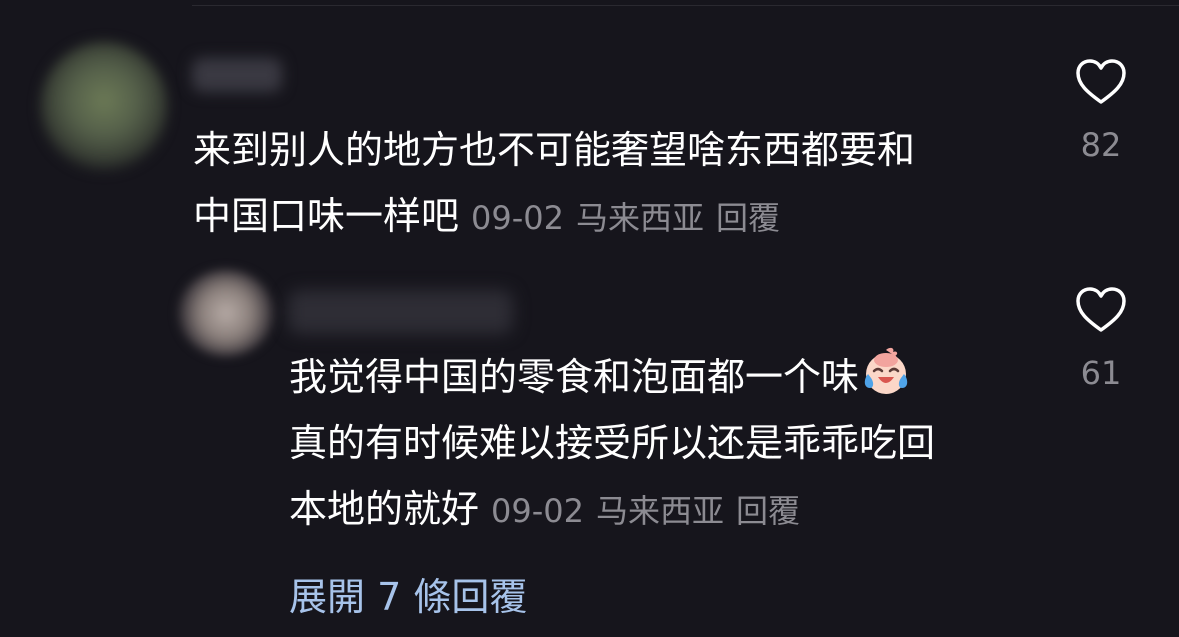 The height and width of the screenshot is (637, 1179). I want to click on comment-line: 中国口味一样吧 09-02 马来西亚 回覆, so click(554, 217).